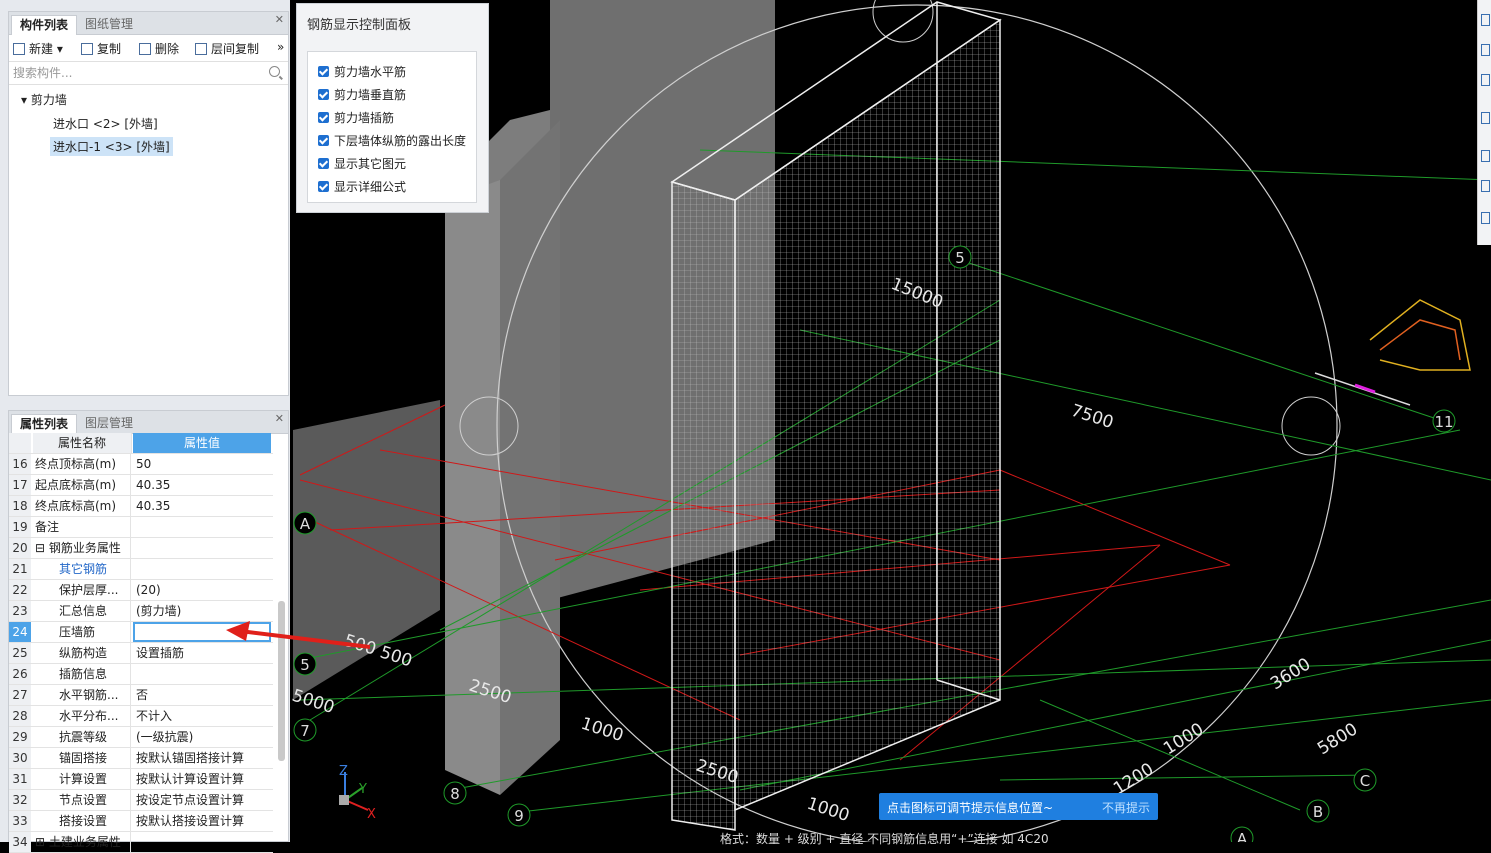 The image size is (1491, 853). What do you see at coordinates (312, 702) in the screenshot?
I see `dim-label: 5000` at bounding box center [312, 702].